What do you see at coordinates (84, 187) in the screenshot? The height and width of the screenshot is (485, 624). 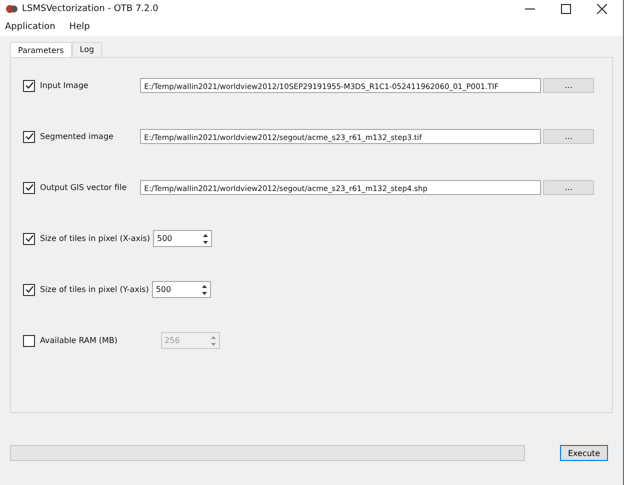 I see `parameter-label: Output GIS vector file` at bounding box center [84, 187].